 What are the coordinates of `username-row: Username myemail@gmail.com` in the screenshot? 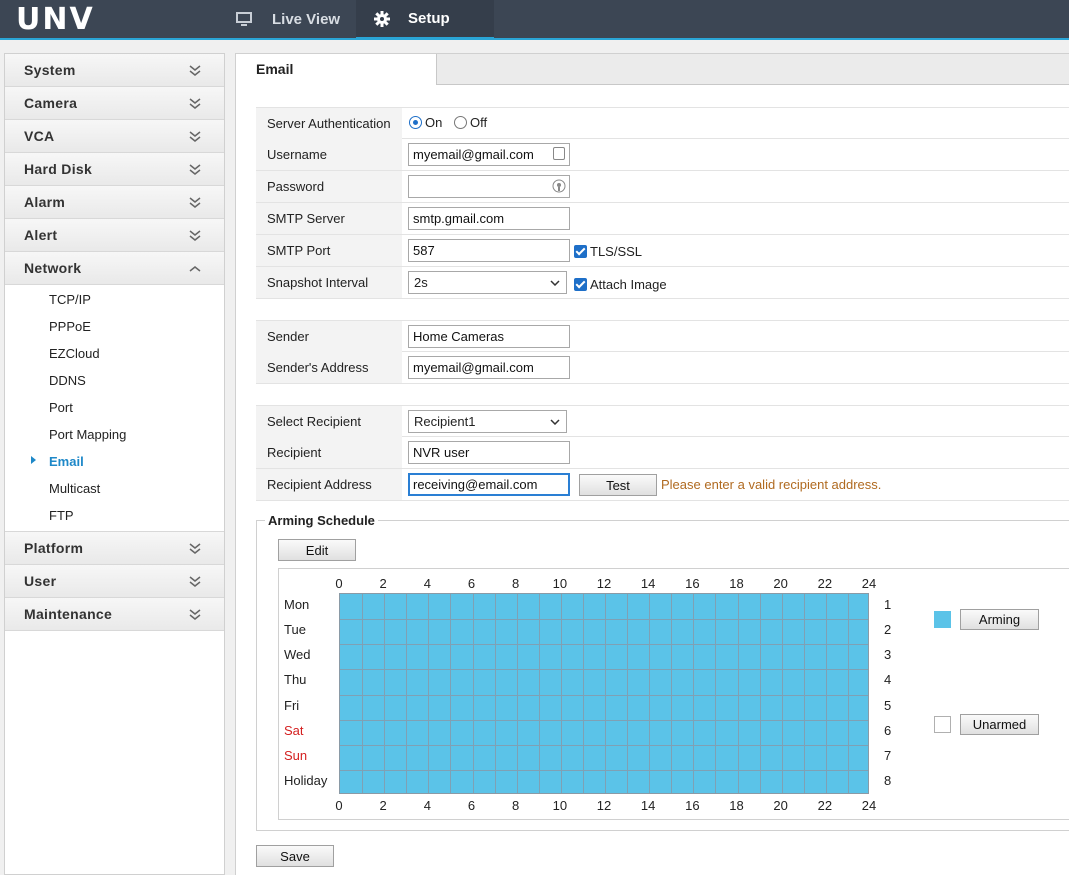 It's located at (662, 155).